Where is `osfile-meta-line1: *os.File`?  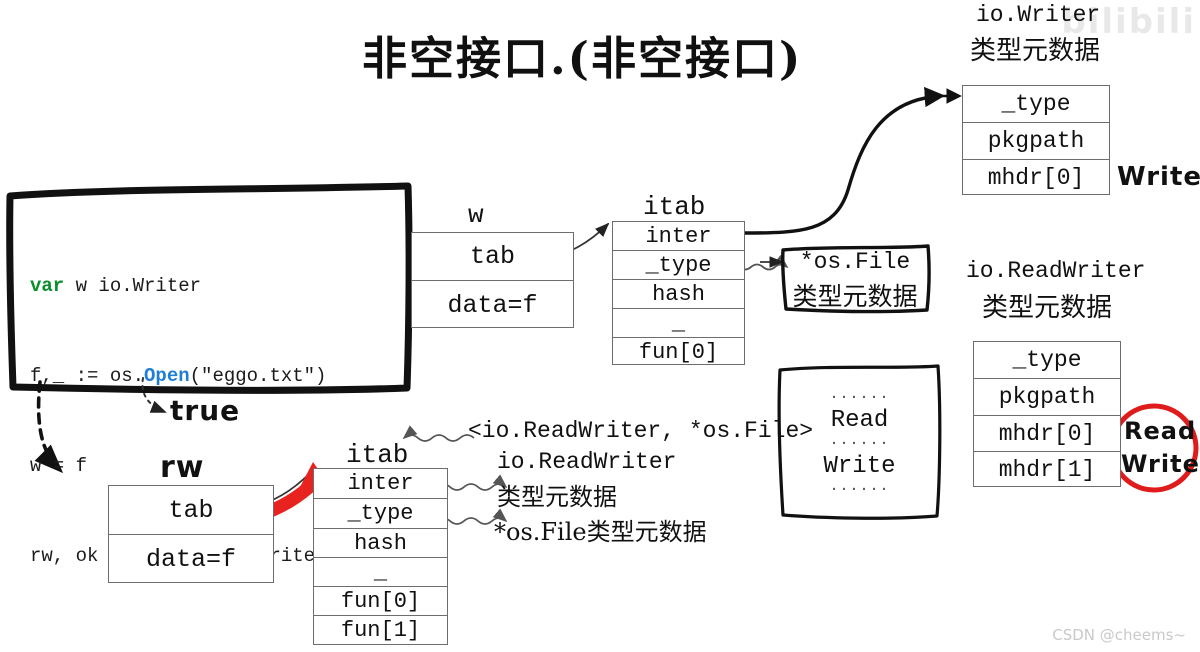
osfile-meta-line1: *os.File is located at coordinates (855, 262).